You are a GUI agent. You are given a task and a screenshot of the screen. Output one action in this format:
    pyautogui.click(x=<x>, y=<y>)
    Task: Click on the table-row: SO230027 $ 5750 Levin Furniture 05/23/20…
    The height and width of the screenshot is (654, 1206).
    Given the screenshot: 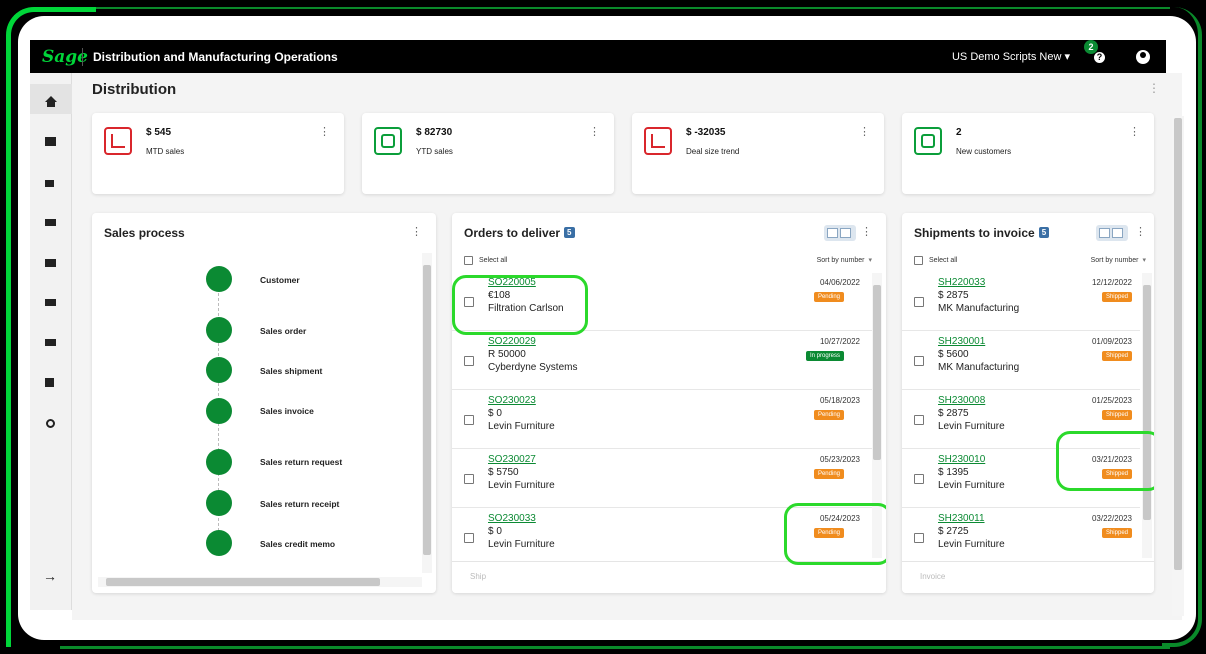 What is the action you would take?
    pyautogui.click(x=662, y=479)
    